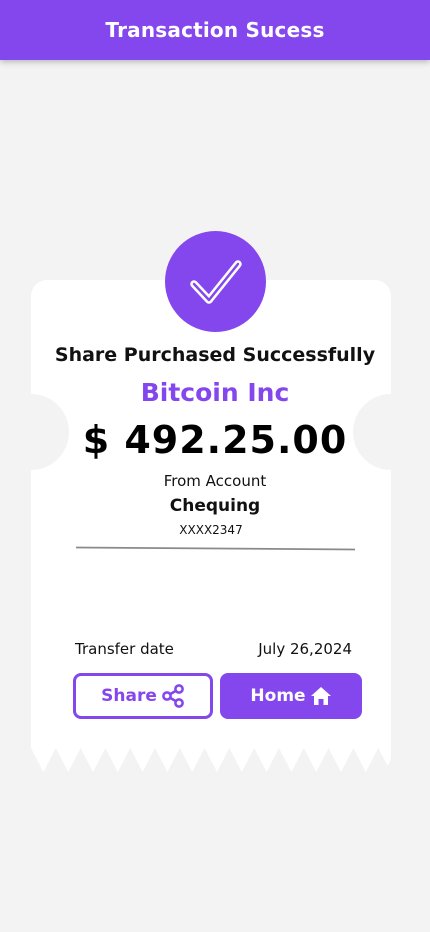 The width and height of the screenshot is (430, 932). I want to click on home-icon, so click(321, 696).